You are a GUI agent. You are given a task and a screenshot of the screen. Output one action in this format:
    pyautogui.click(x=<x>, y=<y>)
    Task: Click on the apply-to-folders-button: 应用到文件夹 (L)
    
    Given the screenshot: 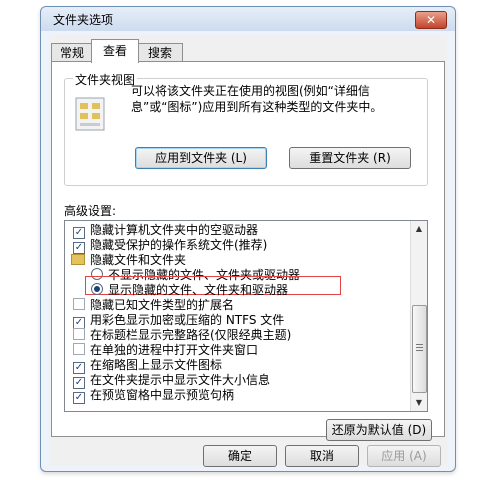 What is the action you would take?
    pyautogui.click(x=201, y=158)
    